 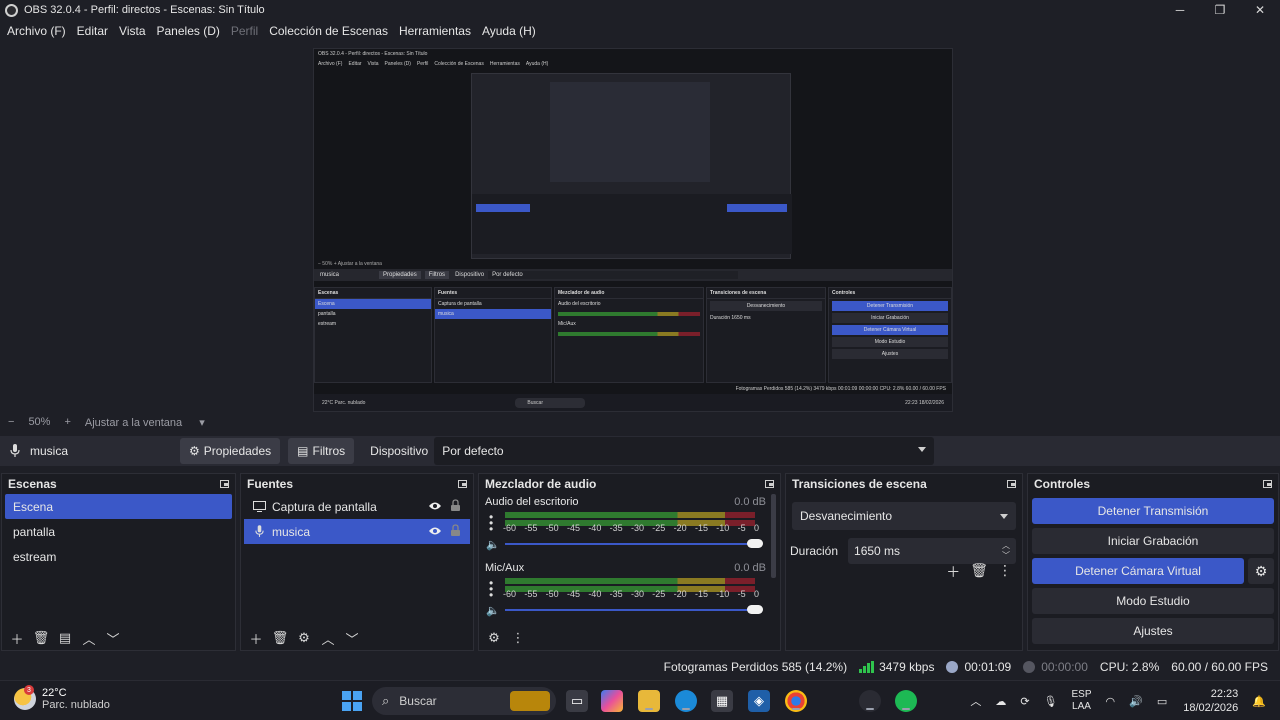 What do you see at coordinates (132, 31) in the screenshot?
I see `menu-item: Vista` at bounding box center [132, 31].